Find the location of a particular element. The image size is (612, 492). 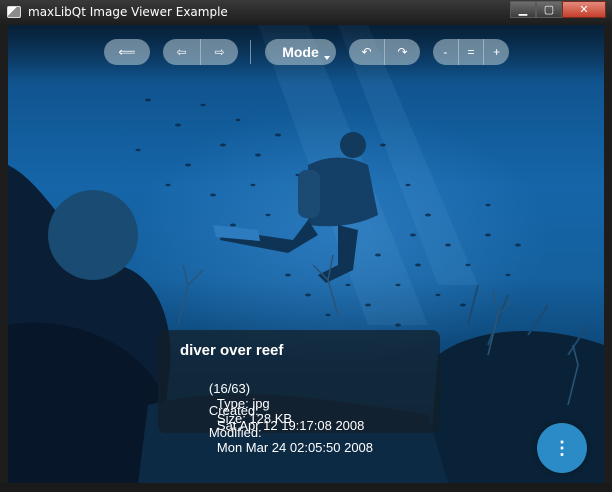

close-button: ✕ is located at coordinates (584, 9).